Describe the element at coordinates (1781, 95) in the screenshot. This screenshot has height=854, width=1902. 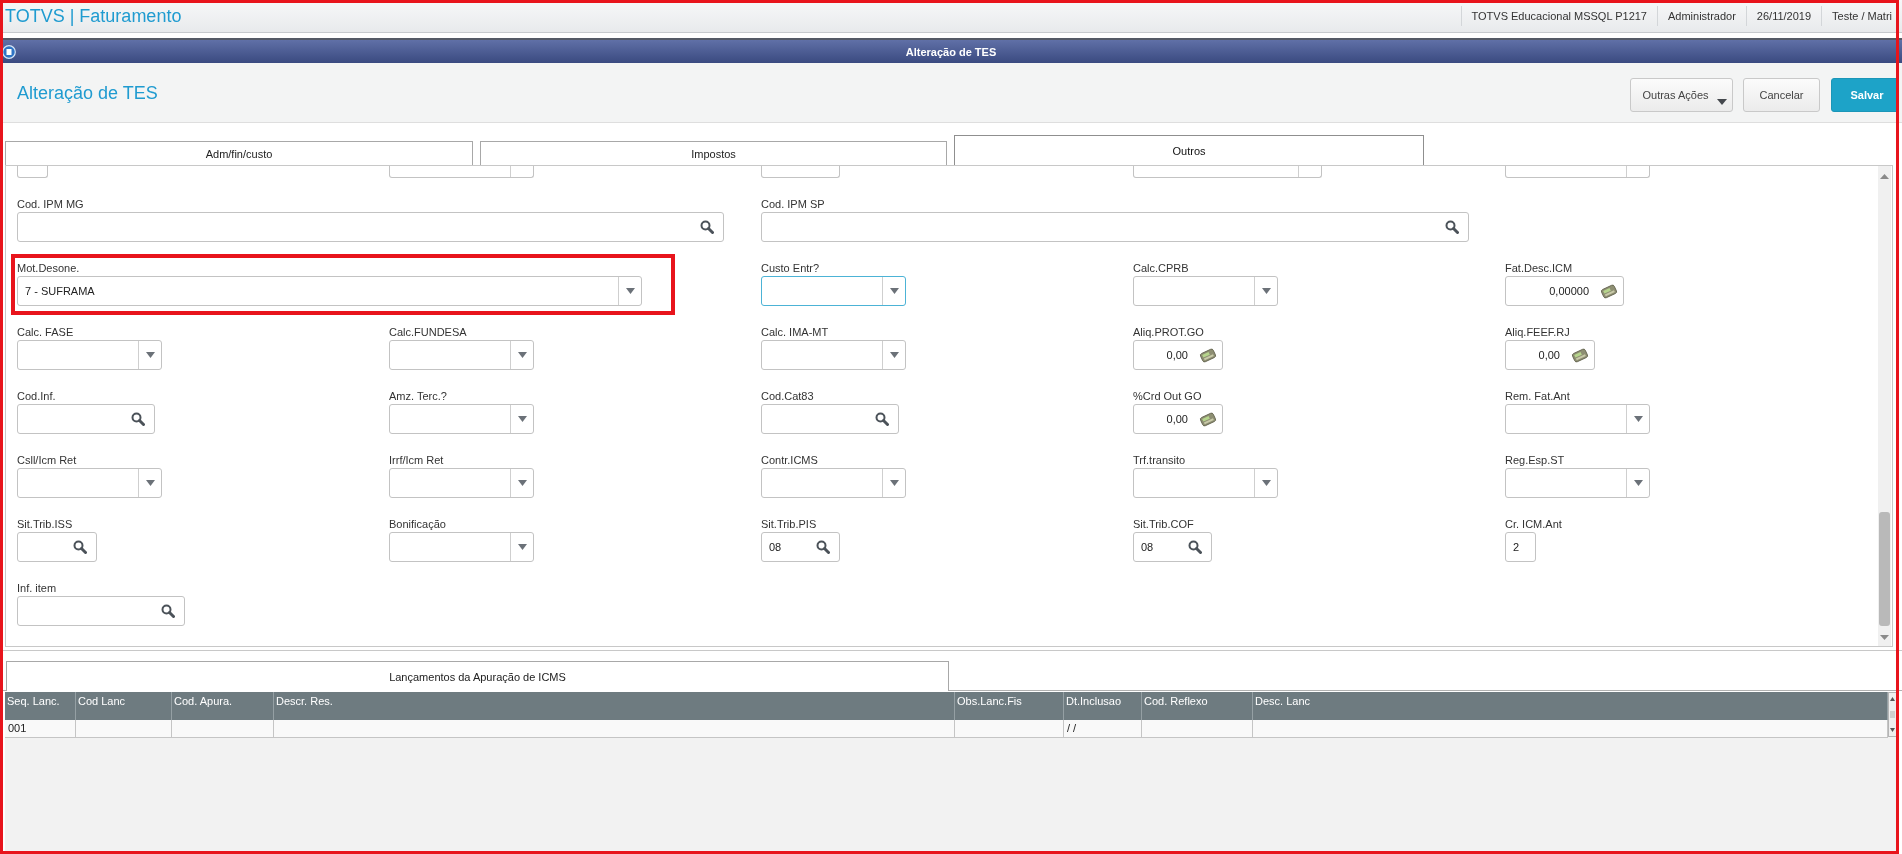
I see `cancel-button: Cancelar` at that location.